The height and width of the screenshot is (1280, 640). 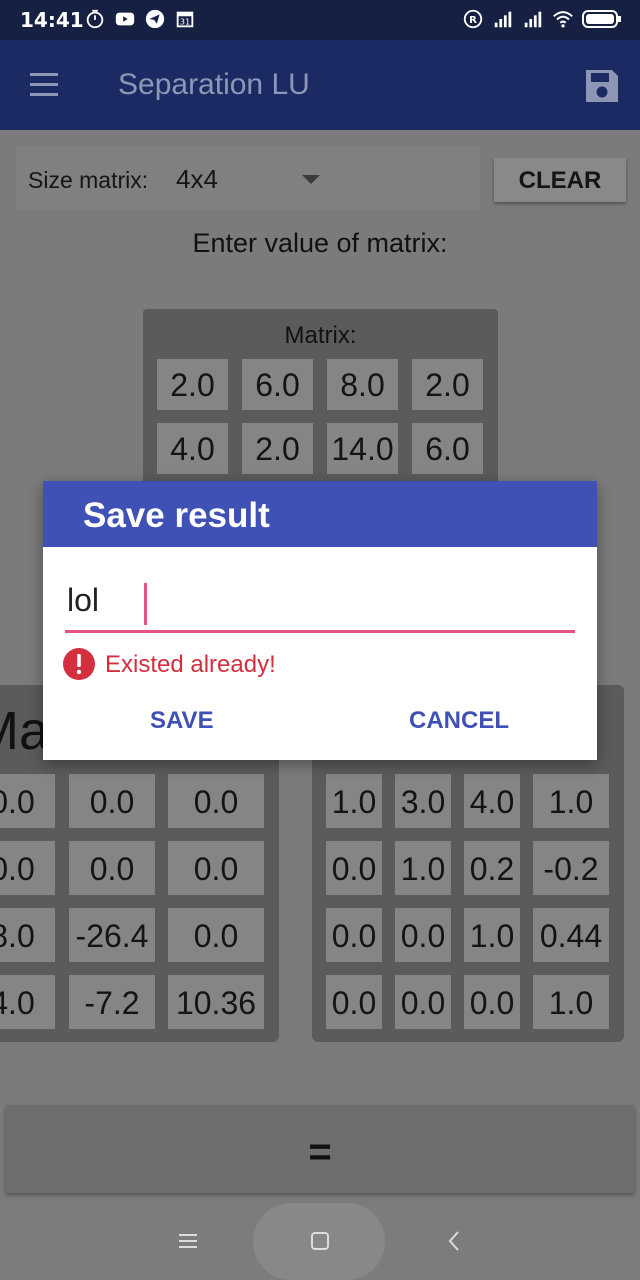 What do you see at coordinates (182, 721) in the screenshot?
I see `save-button: SAVE` at bounding box center [182, 721].